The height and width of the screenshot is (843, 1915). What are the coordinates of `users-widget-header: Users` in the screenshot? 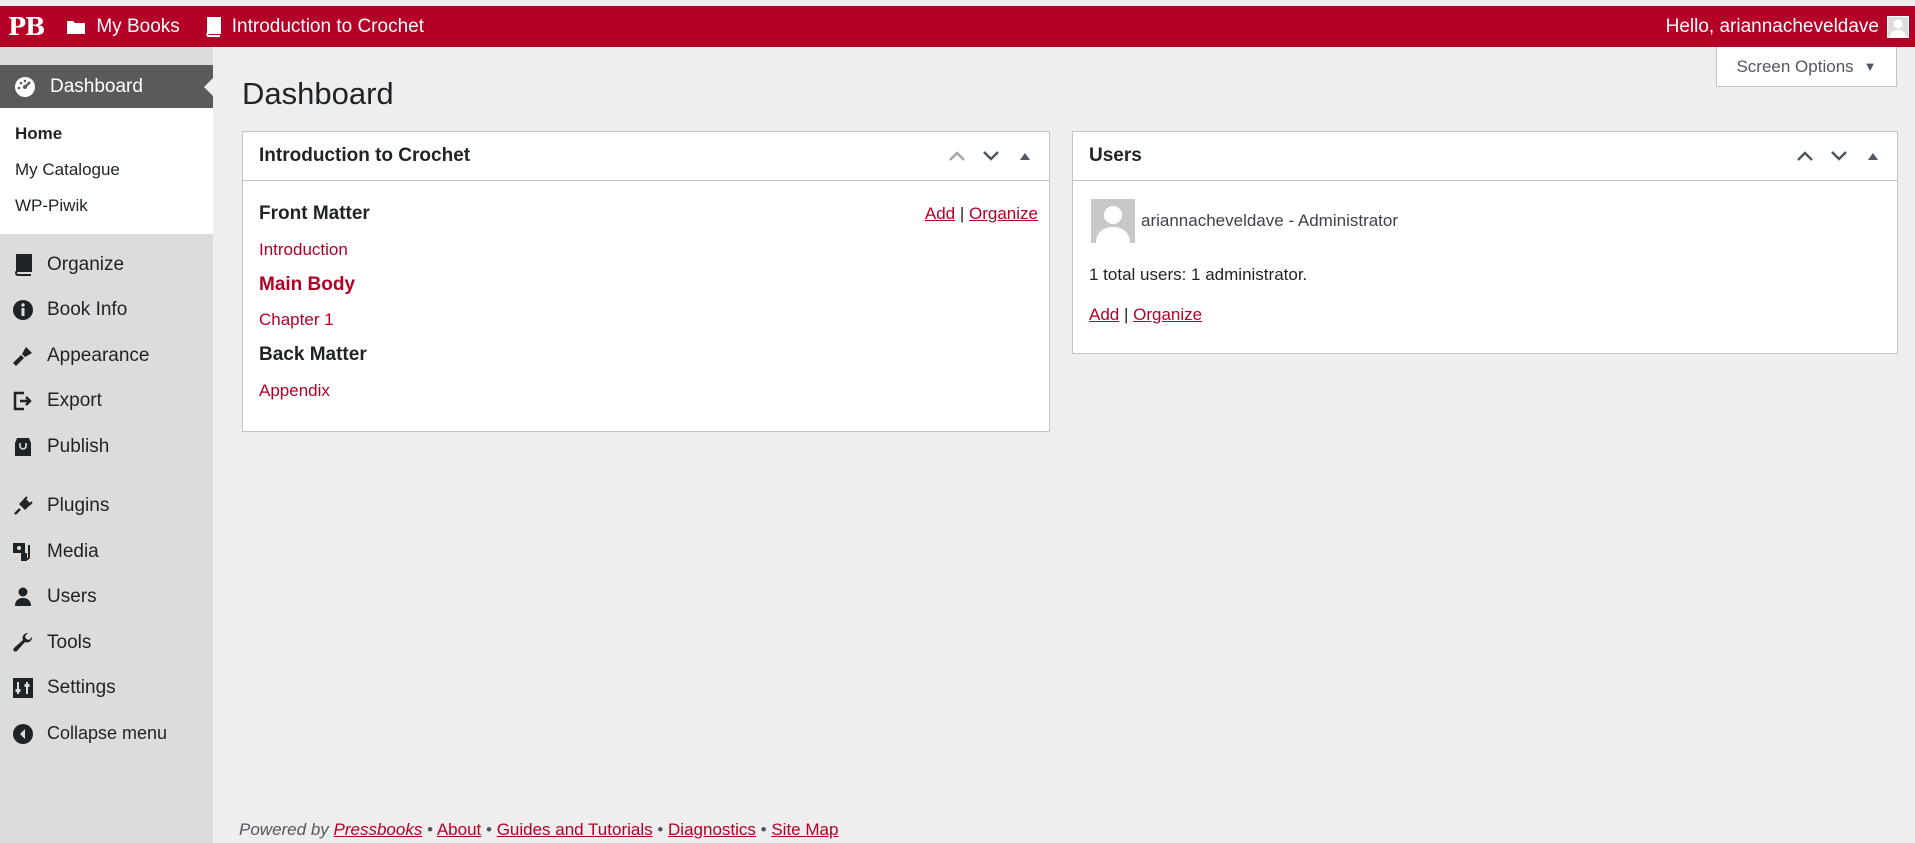 It's located at (1485, 156).